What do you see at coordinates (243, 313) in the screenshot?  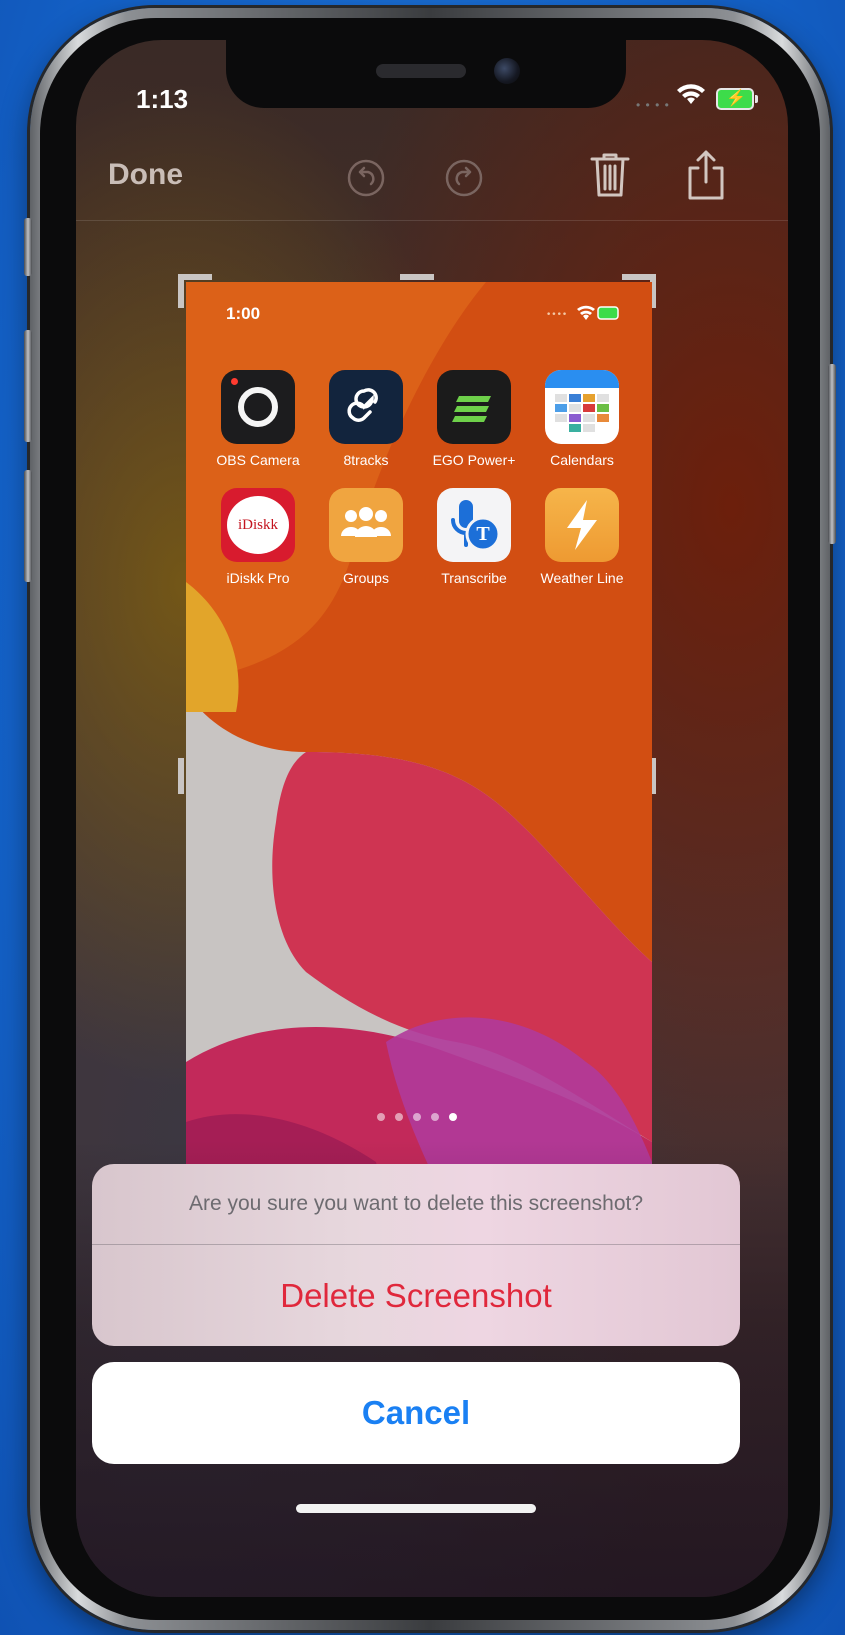 I see `preview-status-time: 1:00` at bounding box center [243, 313].